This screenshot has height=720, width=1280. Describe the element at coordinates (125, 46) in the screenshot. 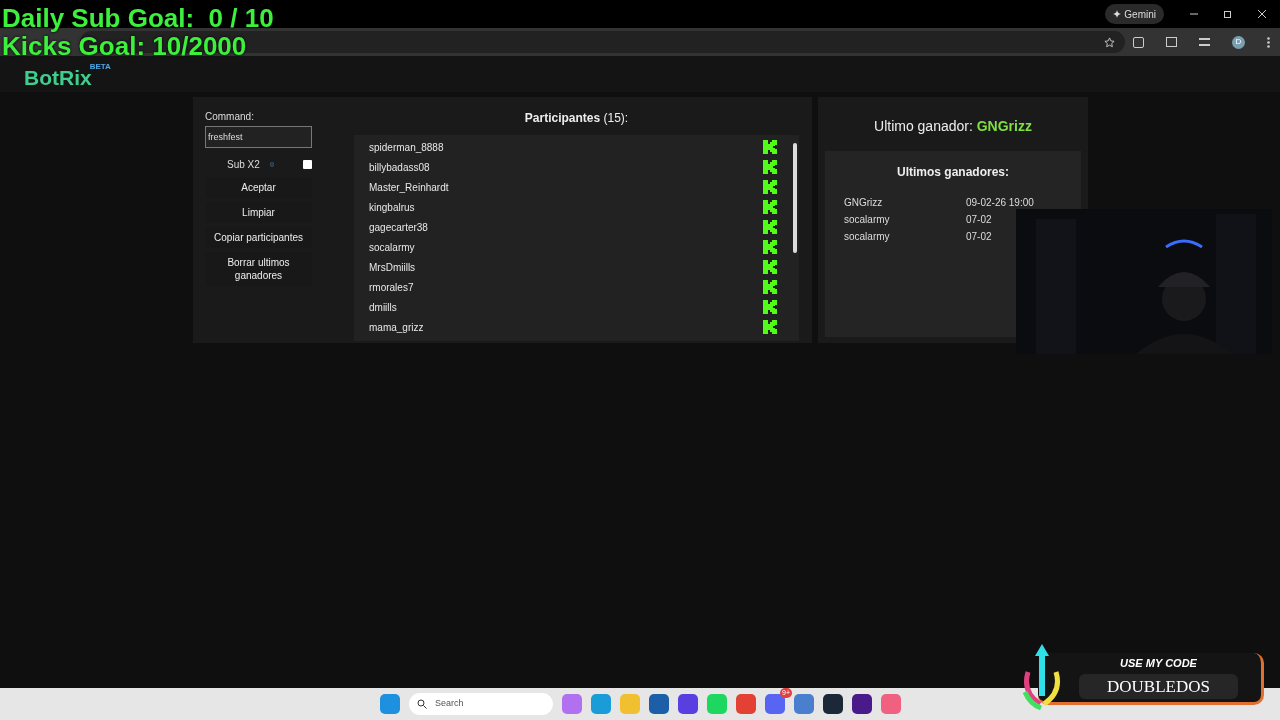

I see `goal-counter: Kicks Goal: 10/2000` at that location.